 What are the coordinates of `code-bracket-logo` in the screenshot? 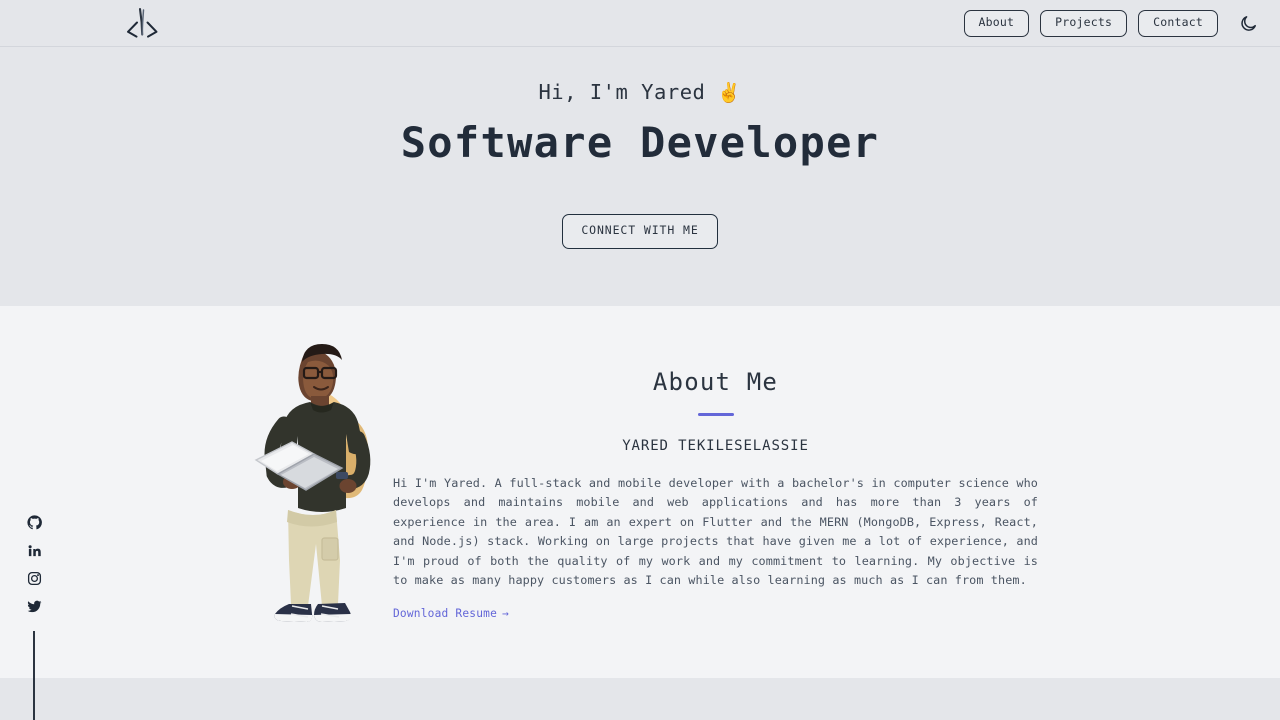 It's located at (142, 23).